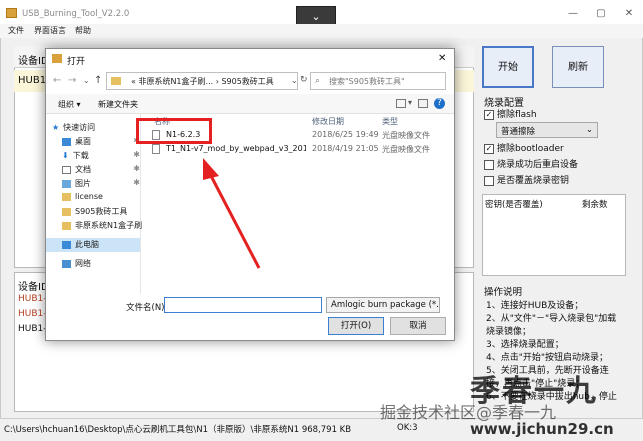 The height and width of the screenshot is (441, 643). Describe the element at coordinates (535, 306) in the screenshot. I see `op-line: 1、连接好HUB及设备；` at that location.